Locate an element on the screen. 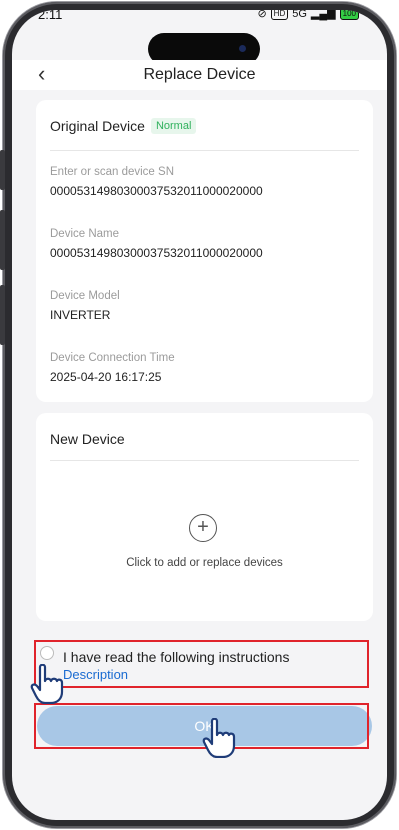 The width and height of the screenshot is (399, 830). sn-label: Enter or scan device SN is located at coordinates (112, 172).